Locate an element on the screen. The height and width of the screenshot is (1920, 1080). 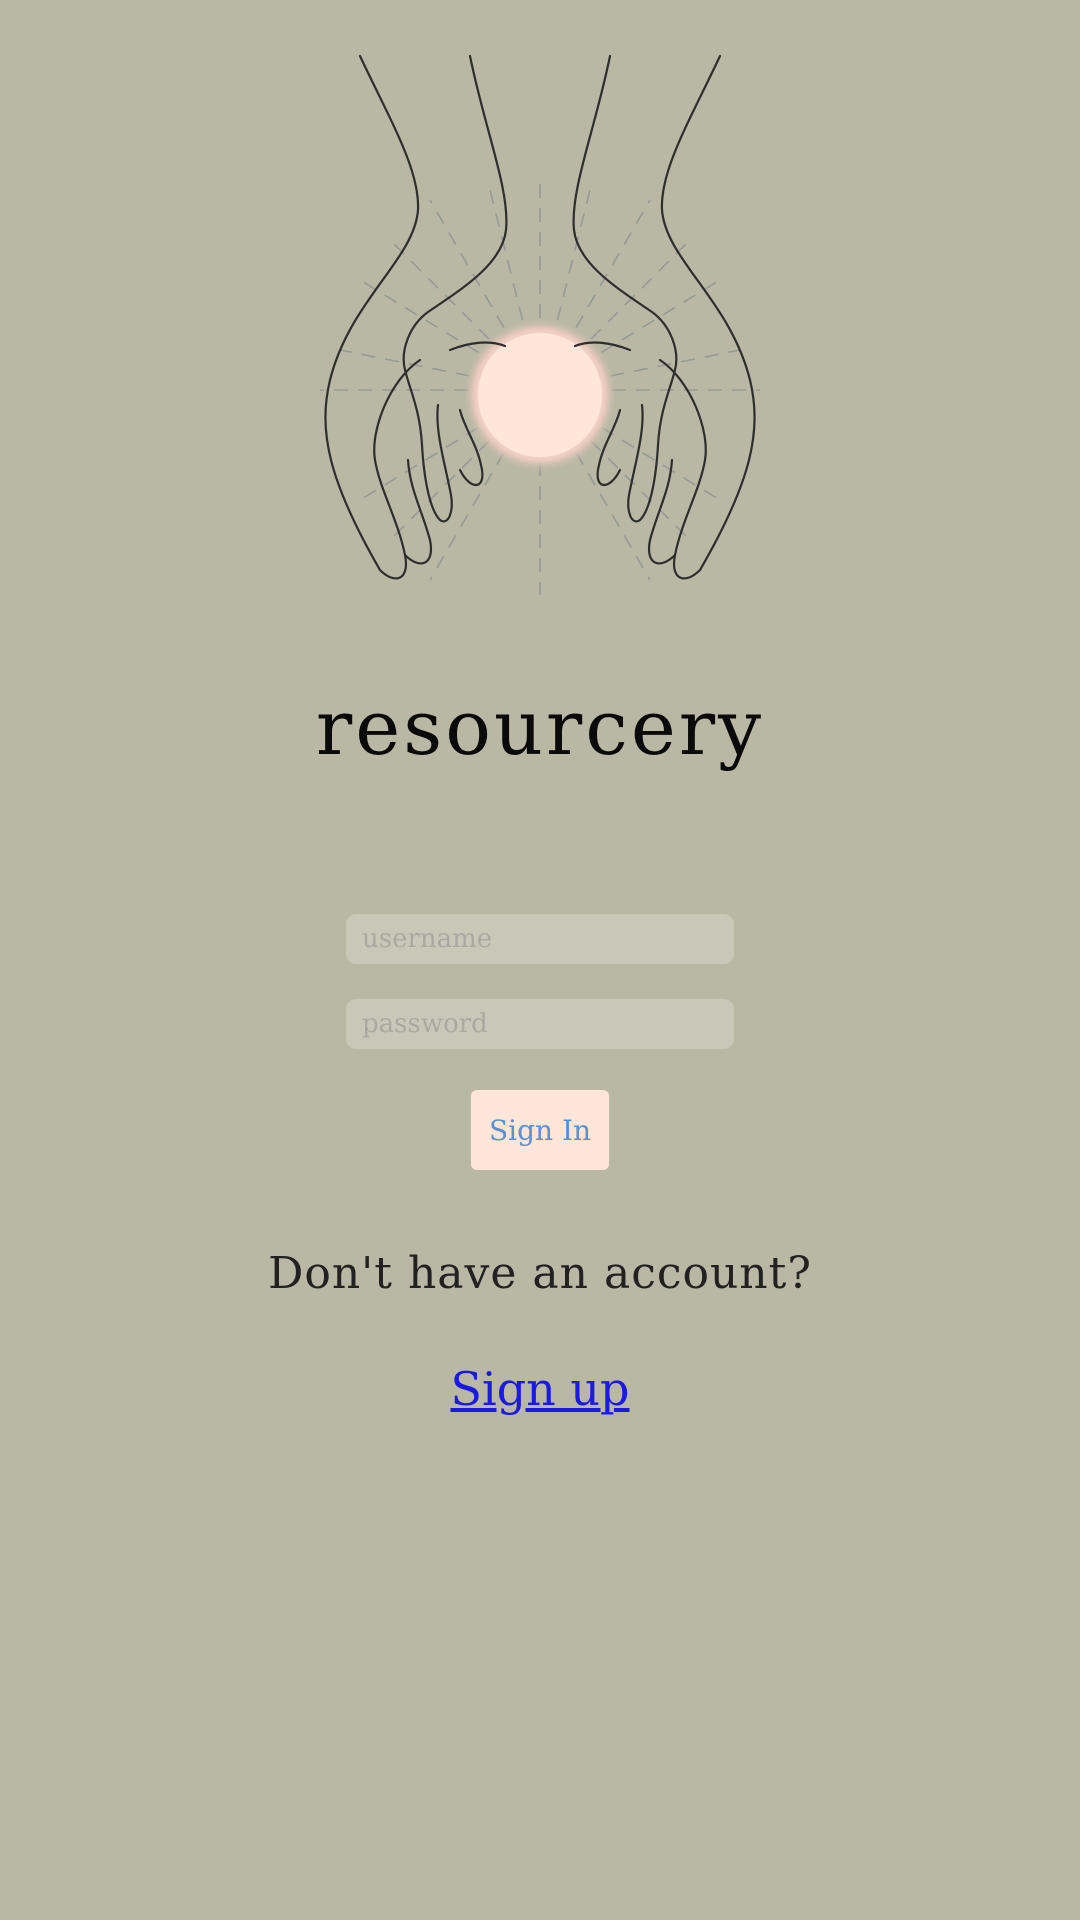
password-input is located at coordinates (540, 1024).